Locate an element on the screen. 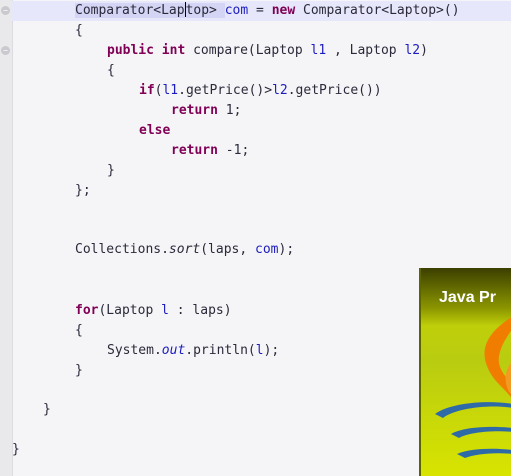 This screenshot has width=511, height=476. code-token: .getPrice()) is located at coordinates (334, 90).